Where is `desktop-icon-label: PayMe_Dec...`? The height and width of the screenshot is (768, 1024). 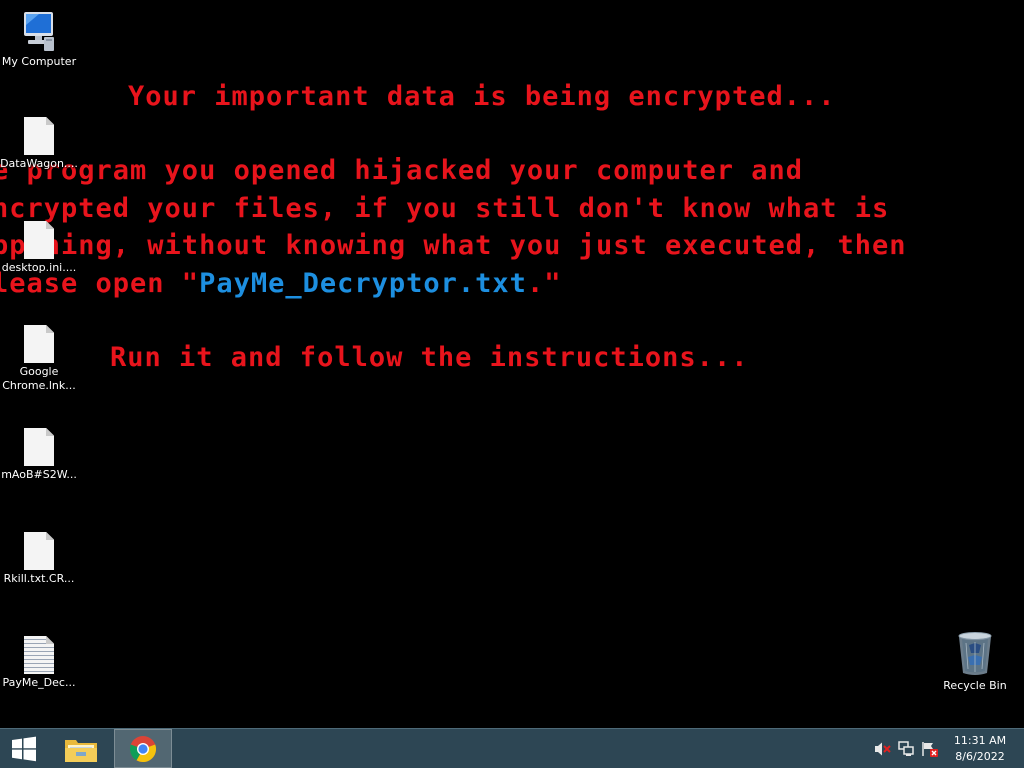
desktop-icon-label: PayMe_Dec... is located at coordinates (39, 682).